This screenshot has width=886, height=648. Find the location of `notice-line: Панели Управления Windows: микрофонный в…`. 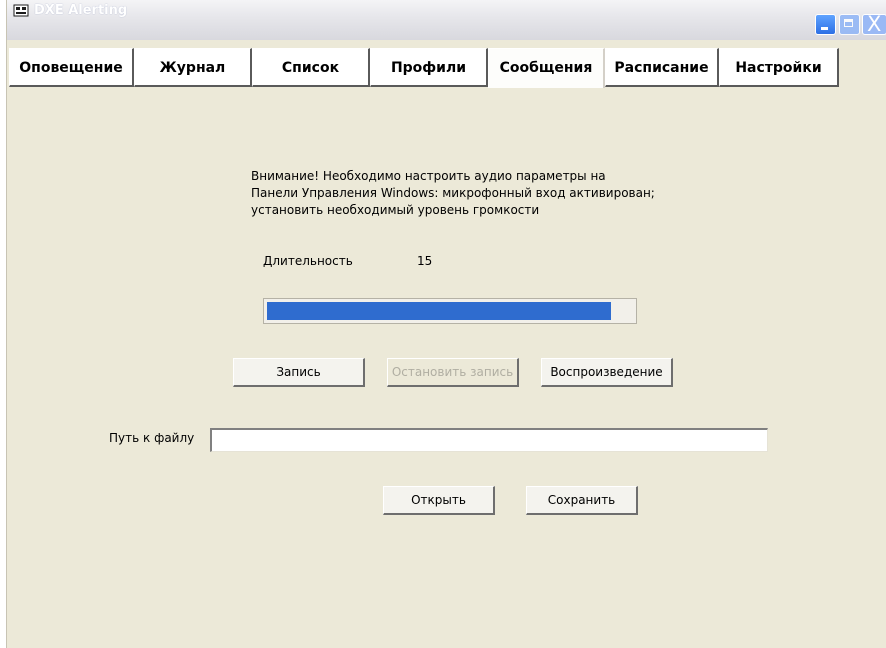

notice-line: Панели Управления Windows: микрофонный в… is located at coordinates (453, 193).